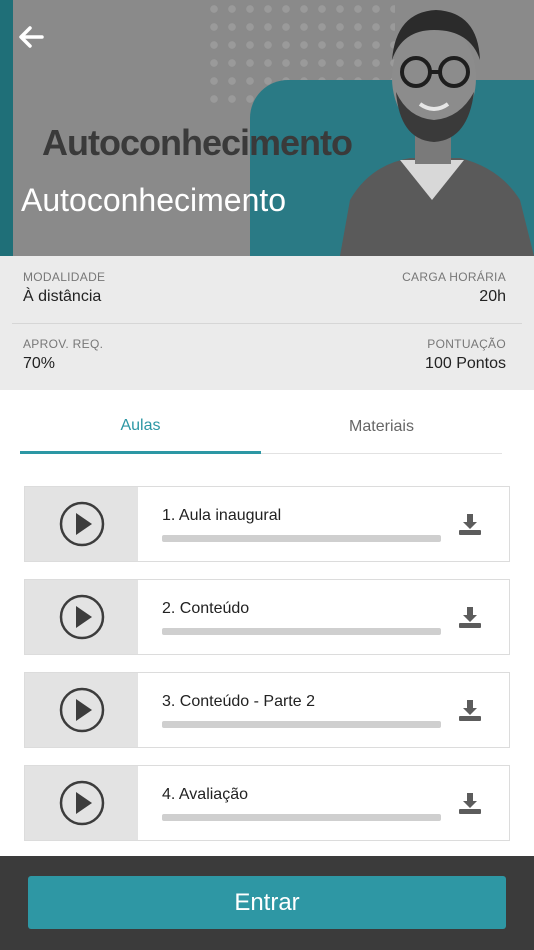  I want to click on tab-materiais: Materiais, so click(381, 427).